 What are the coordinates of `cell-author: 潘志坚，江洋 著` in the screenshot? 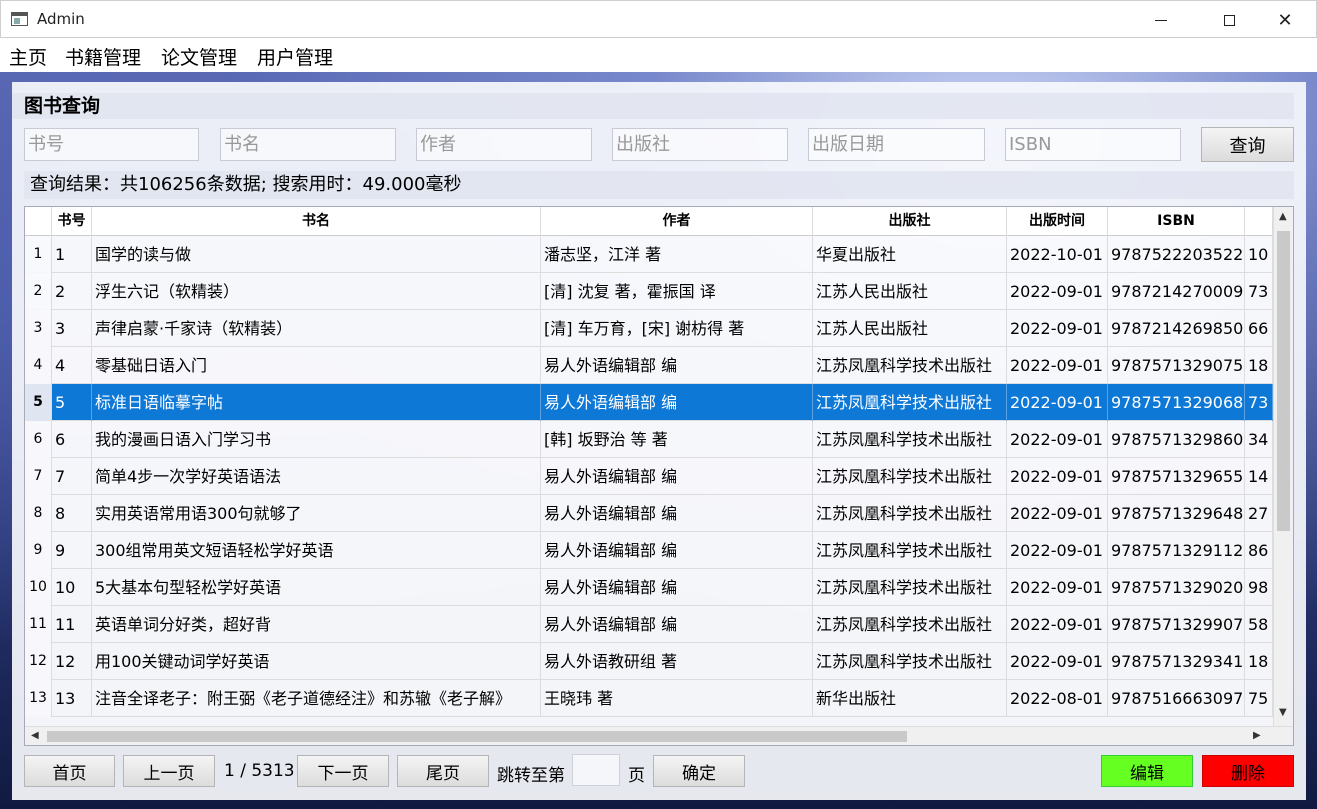 It's located at (677, 254).